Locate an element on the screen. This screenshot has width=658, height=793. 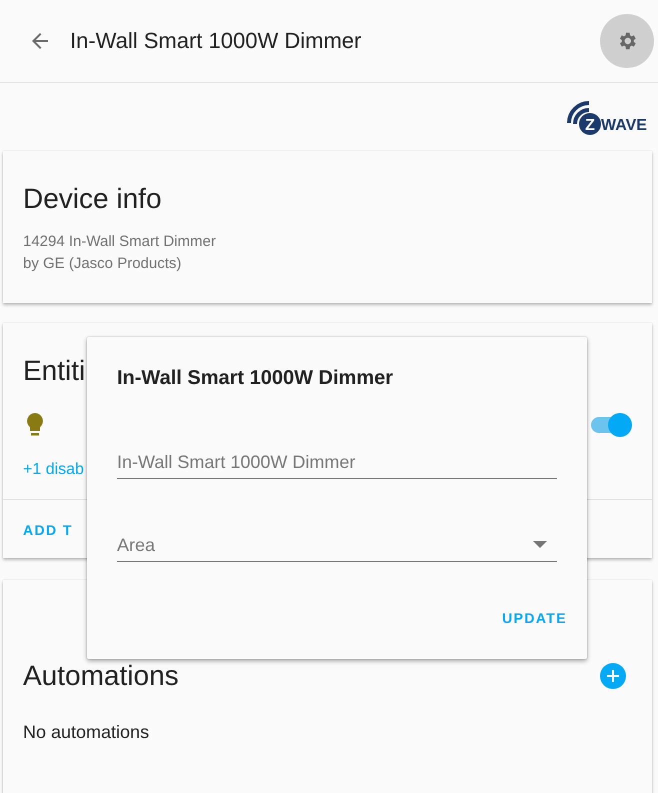
zwave-logo: Z WAVE is located at coordinates (609, 117).